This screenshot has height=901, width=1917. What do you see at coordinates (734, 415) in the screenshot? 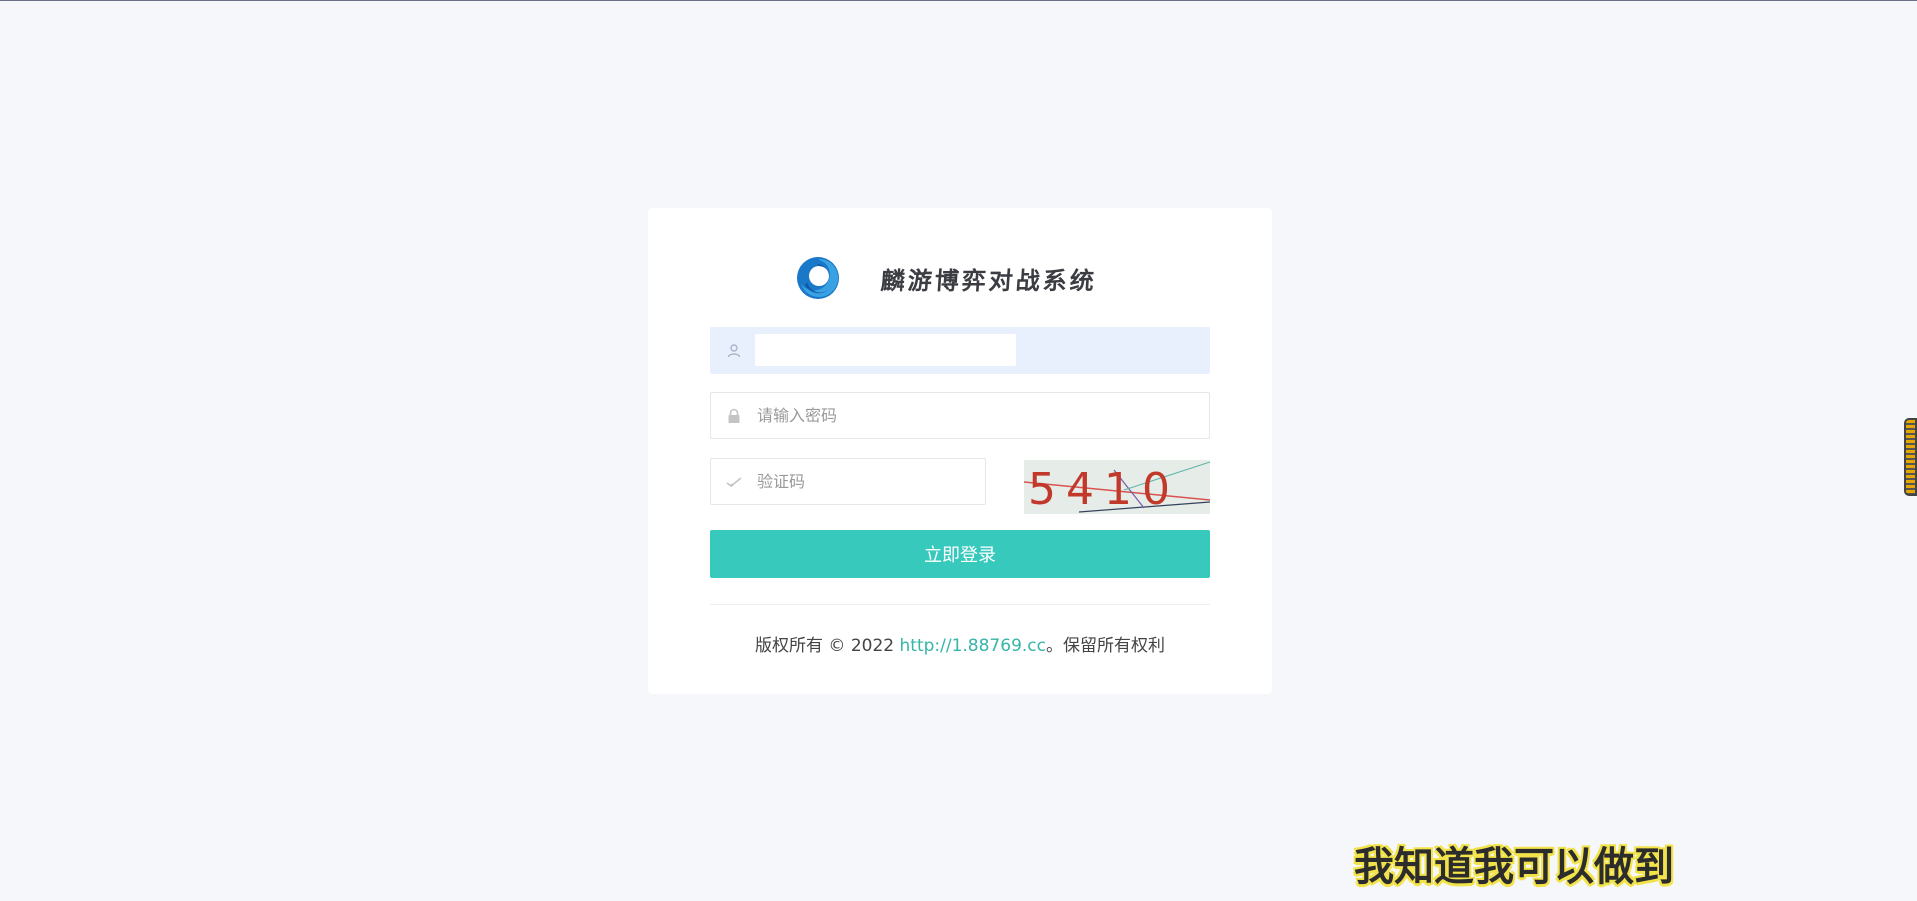
I see `lock-icon` at bounding box center [734, 415].